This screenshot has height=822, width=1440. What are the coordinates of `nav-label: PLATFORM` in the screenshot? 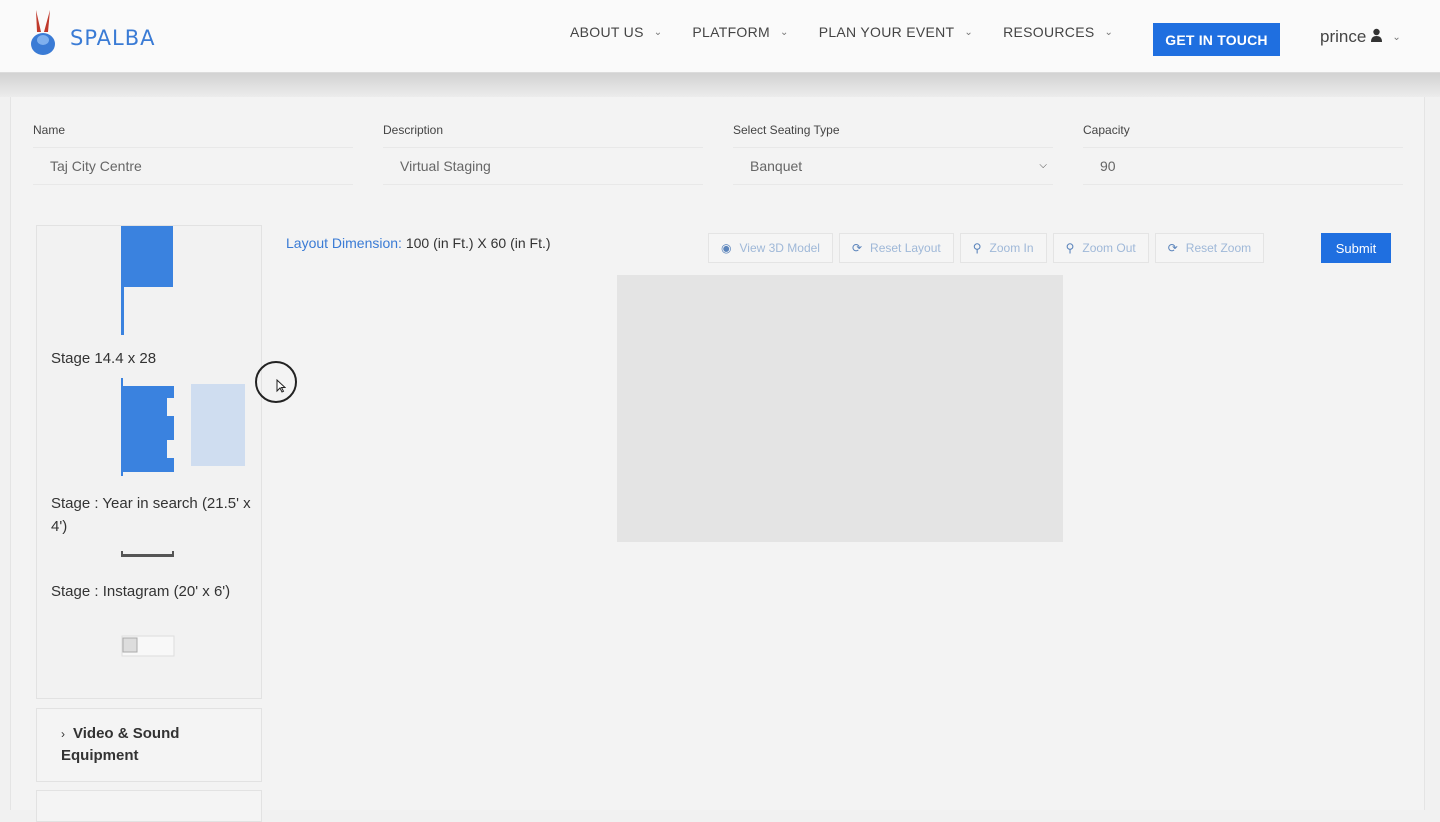 It's located at (731, 32).